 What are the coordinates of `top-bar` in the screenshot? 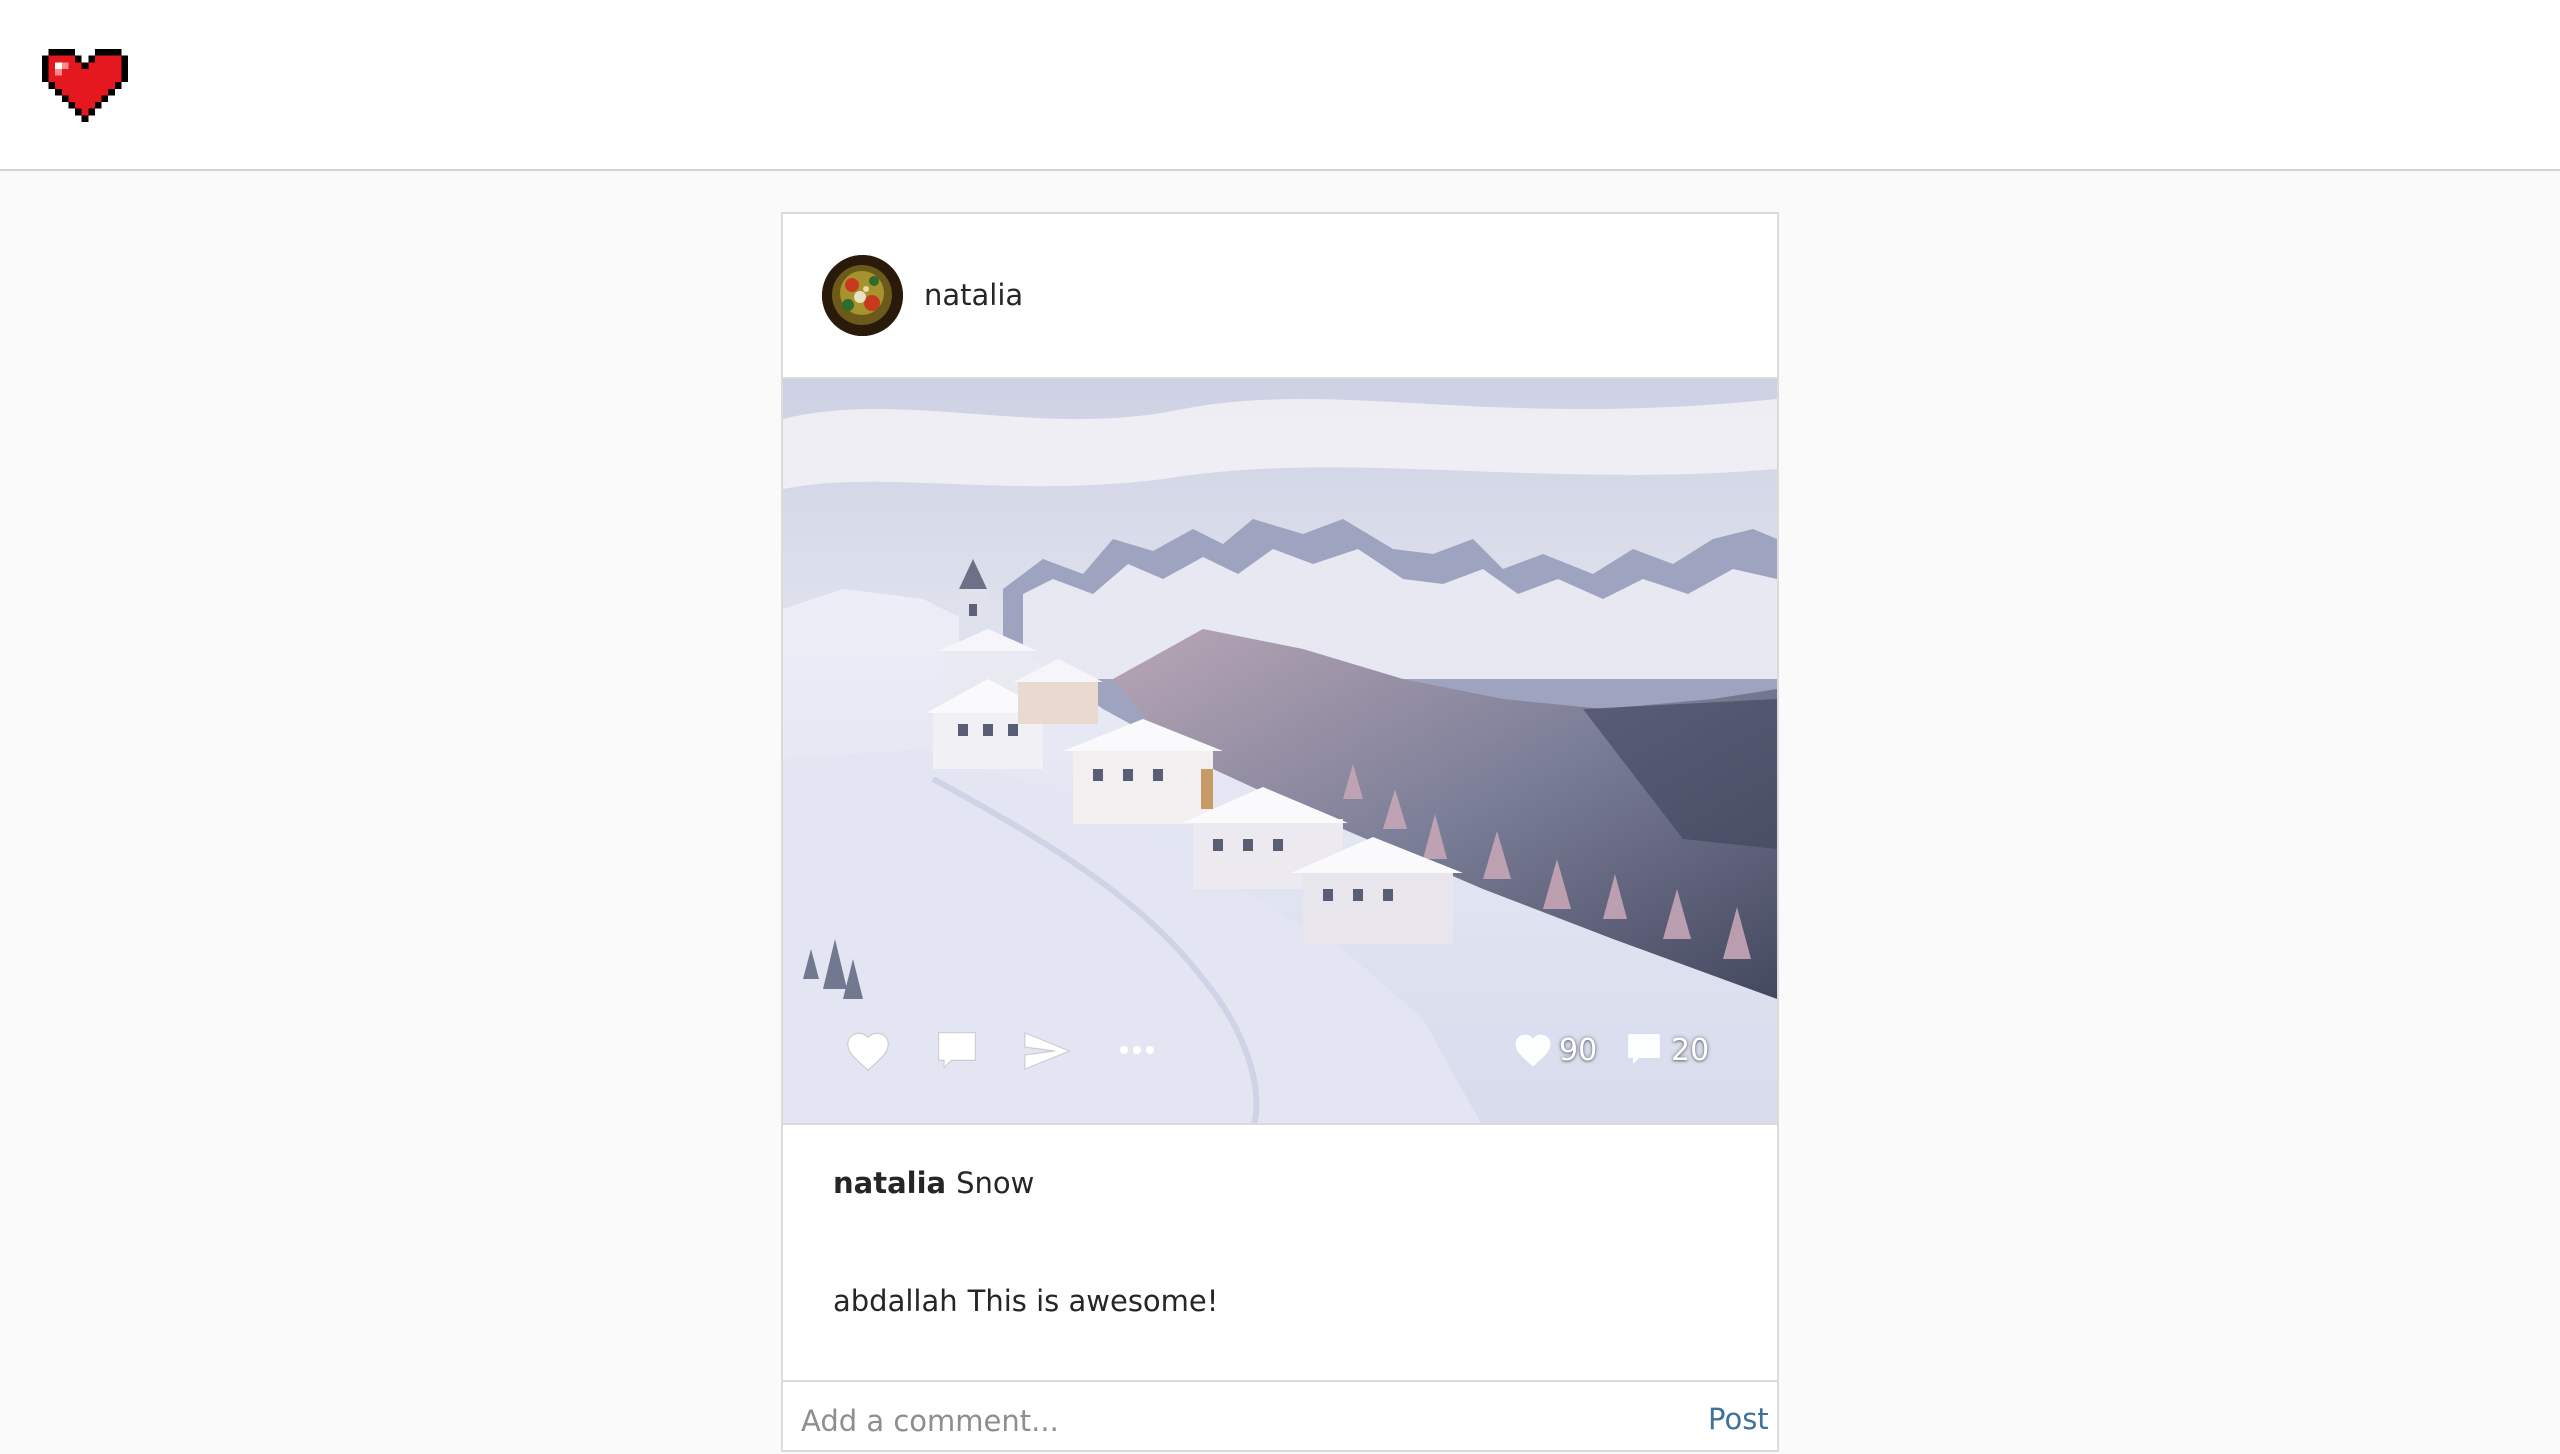 It's located at (1280, 85).